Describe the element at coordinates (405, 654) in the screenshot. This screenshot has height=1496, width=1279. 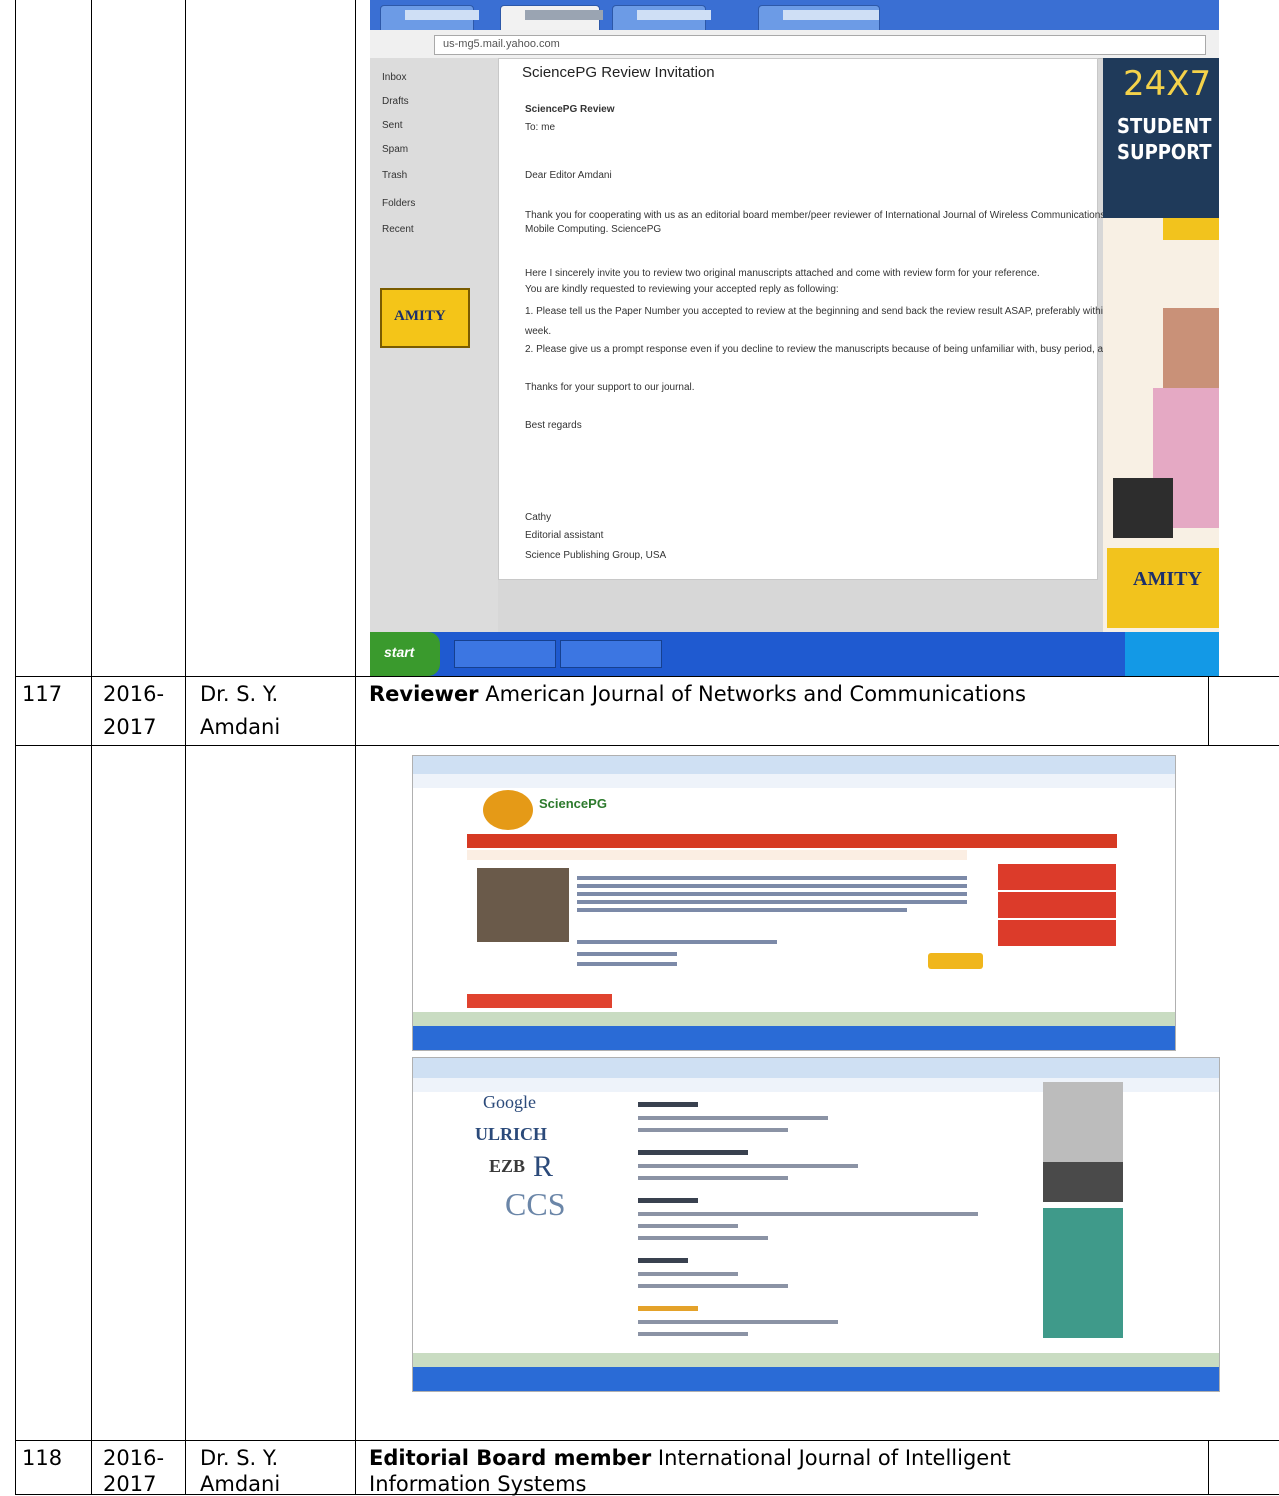
I see `start-button: start` at that location.